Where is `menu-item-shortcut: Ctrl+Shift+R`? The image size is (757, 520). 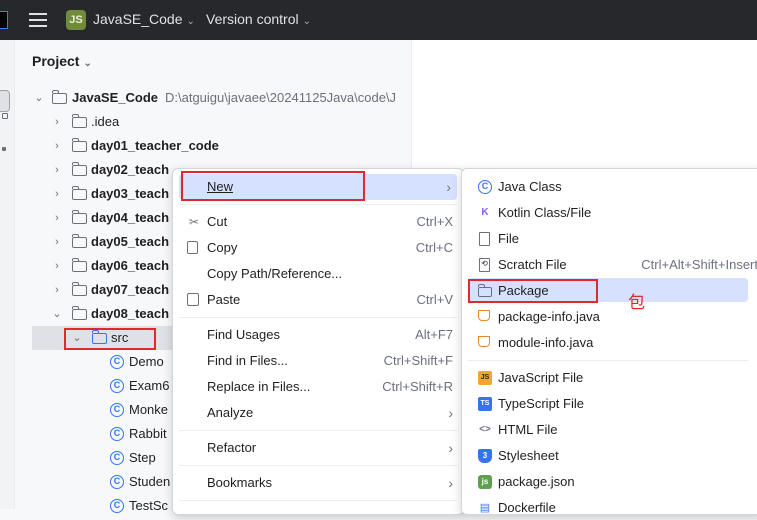
menu-item-shortcut: Ctrl+Shift+R is located at coordinates (417, 386).